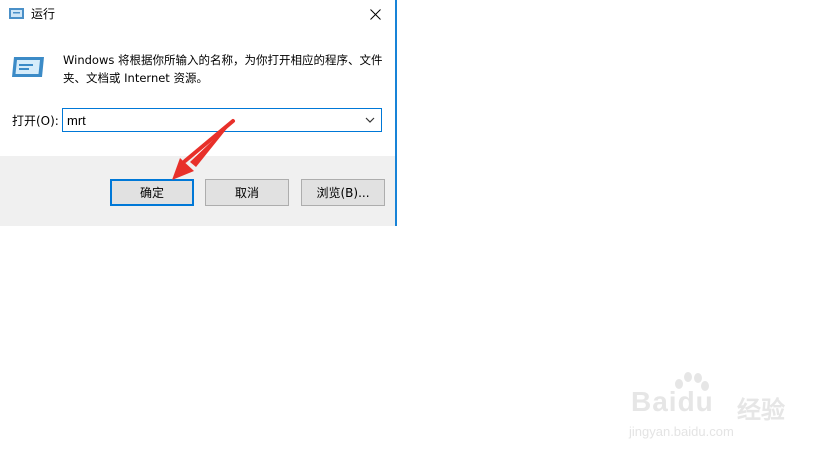 This screenshot has height=460, width=819. I want to click on watermark-brand-cn: 经验, so click(761, 410).